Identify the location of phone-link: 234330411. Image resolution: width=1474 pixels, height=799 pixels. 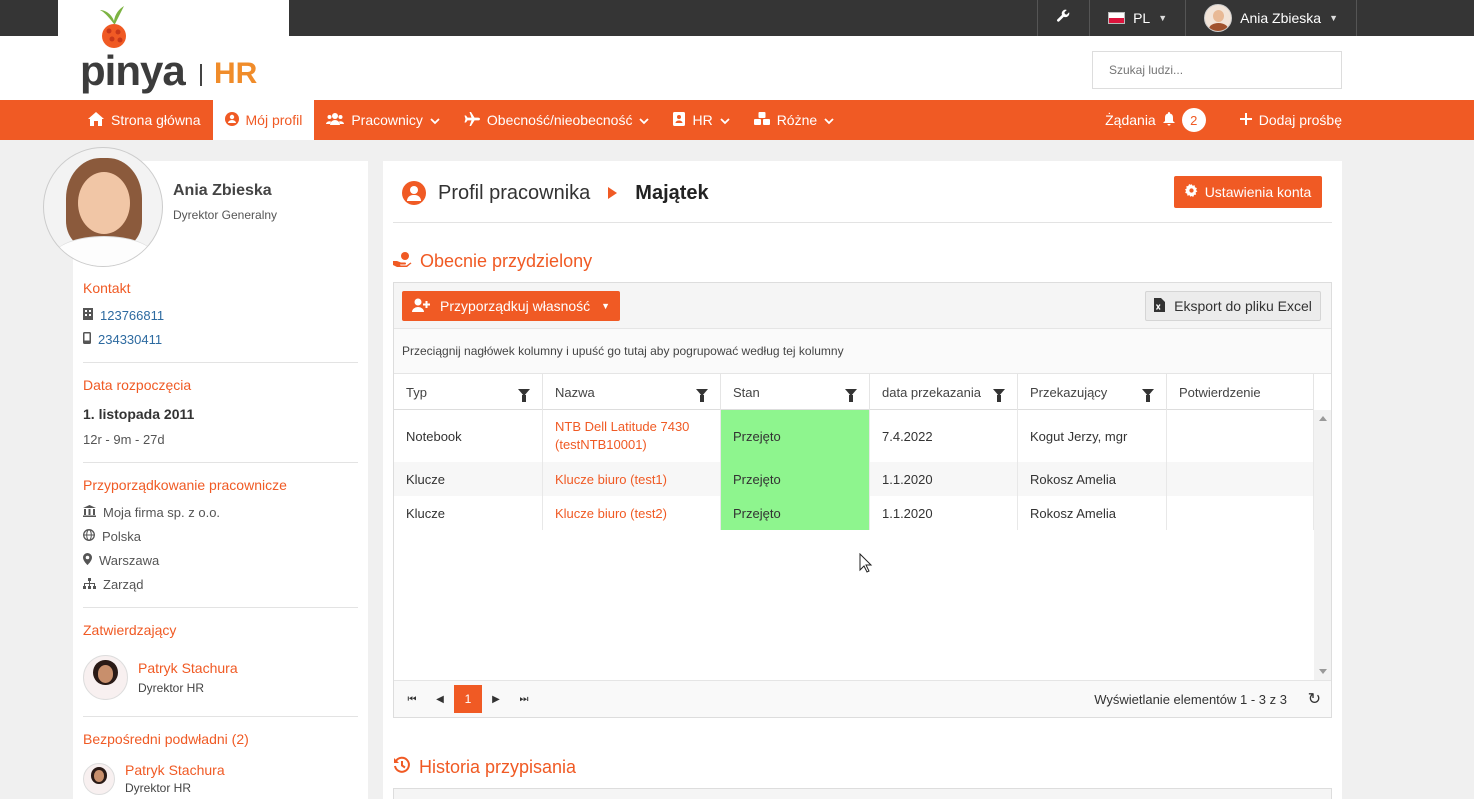
(130, 339).